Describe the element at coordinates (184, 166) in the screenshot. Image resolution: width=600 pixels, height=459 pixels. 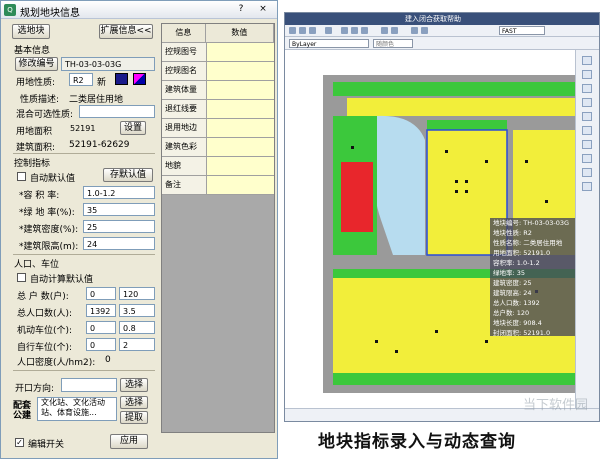
I see `grid-key: 地貌` at that location.